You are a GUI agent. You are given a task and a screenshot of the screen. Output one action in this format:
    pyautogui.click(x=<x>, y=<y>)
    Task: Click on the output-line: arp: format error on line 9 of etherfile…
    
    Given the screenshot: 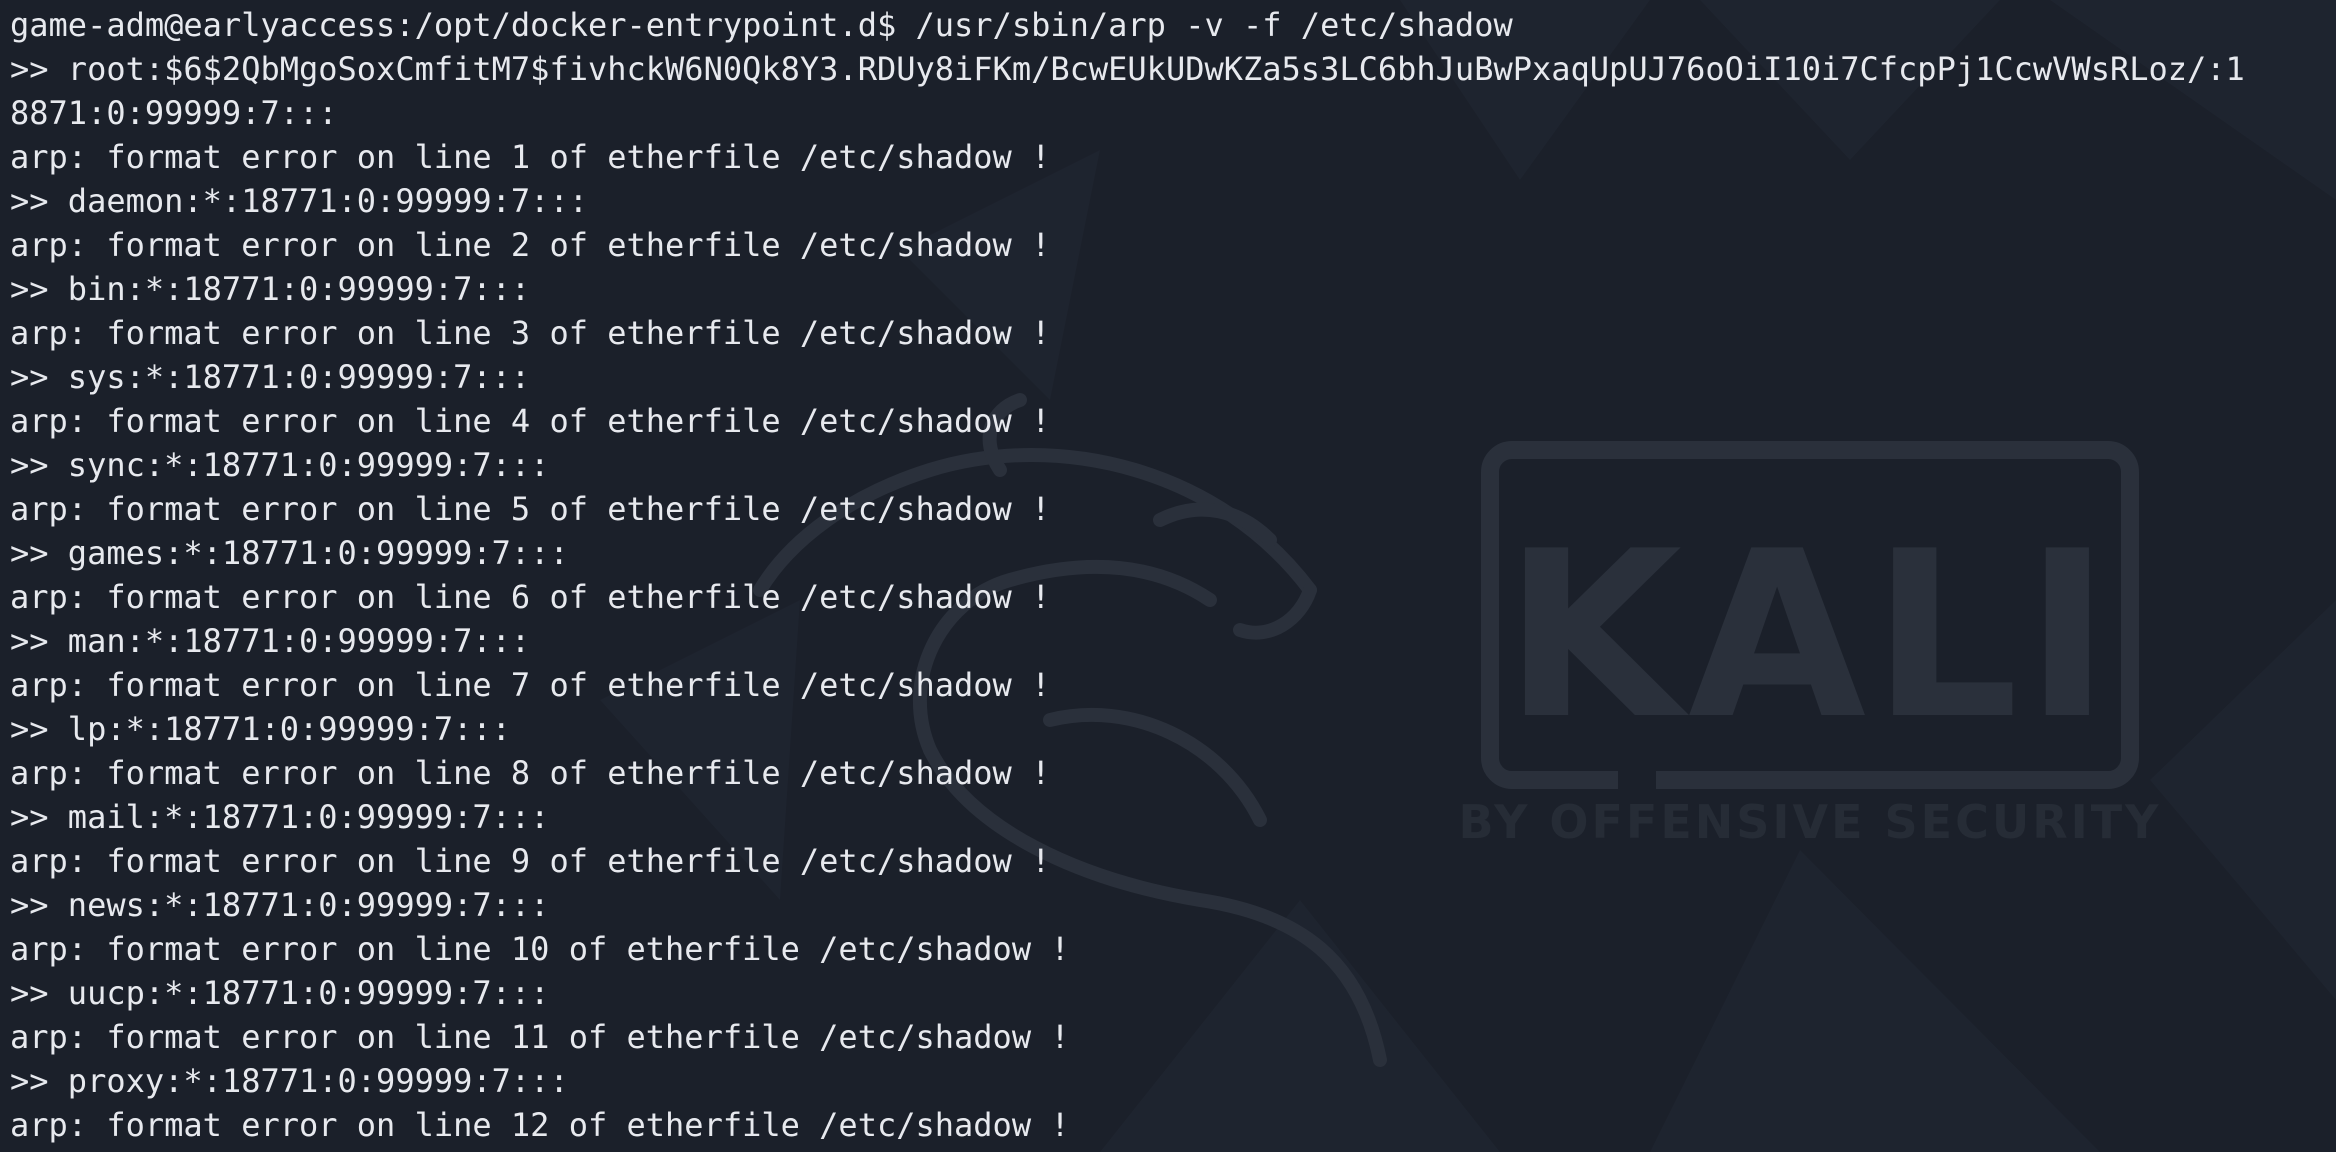 What is the action you would take?
    pyautogui.click(x=530, y=861)
    